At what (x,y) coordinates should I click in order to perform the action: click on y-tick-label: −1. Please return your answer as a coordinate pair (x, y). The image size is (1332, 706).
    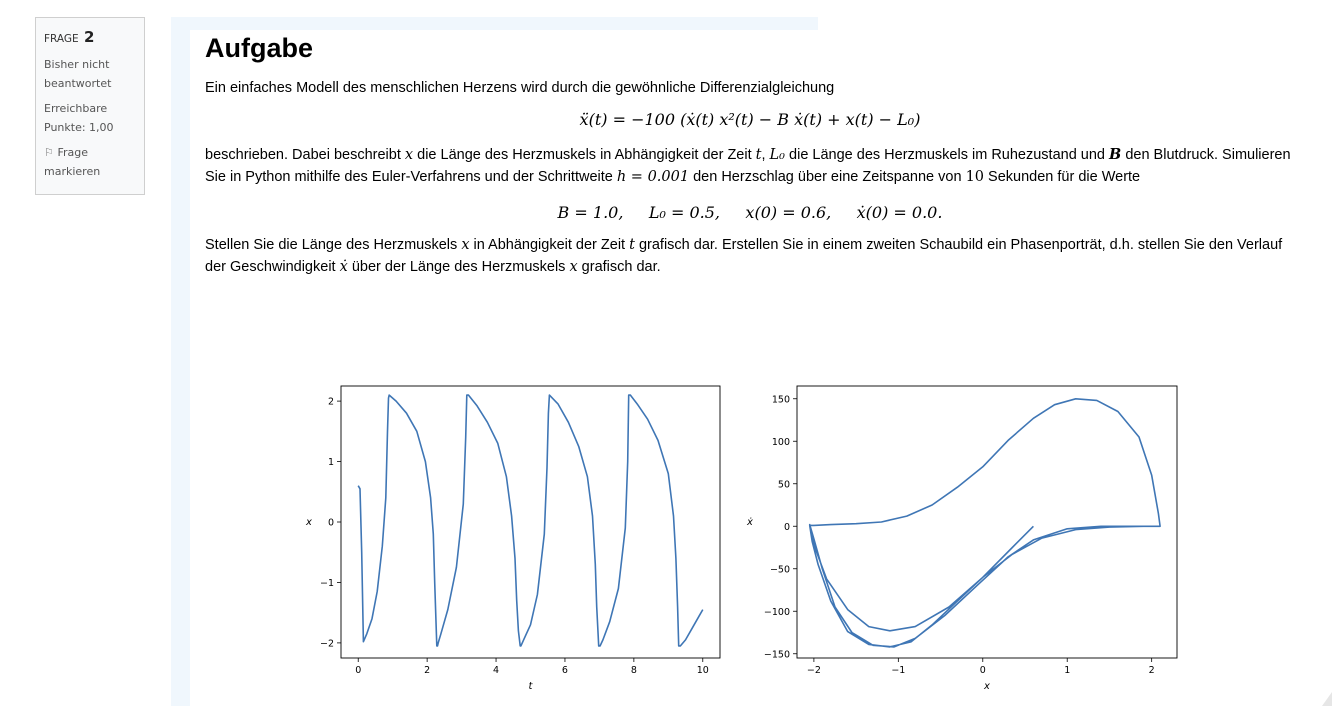
    Looking at the image, I should click on (327, 583).